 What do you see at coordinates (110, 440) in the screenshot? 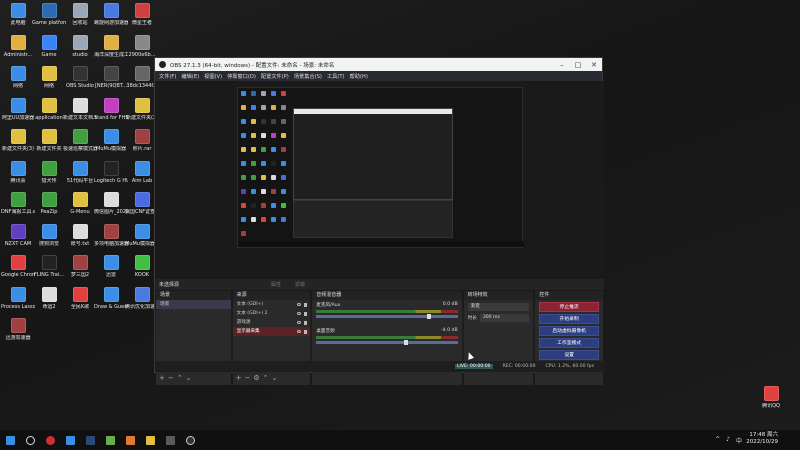
I see `nvidia-icon` at bounding box center [110, 440].